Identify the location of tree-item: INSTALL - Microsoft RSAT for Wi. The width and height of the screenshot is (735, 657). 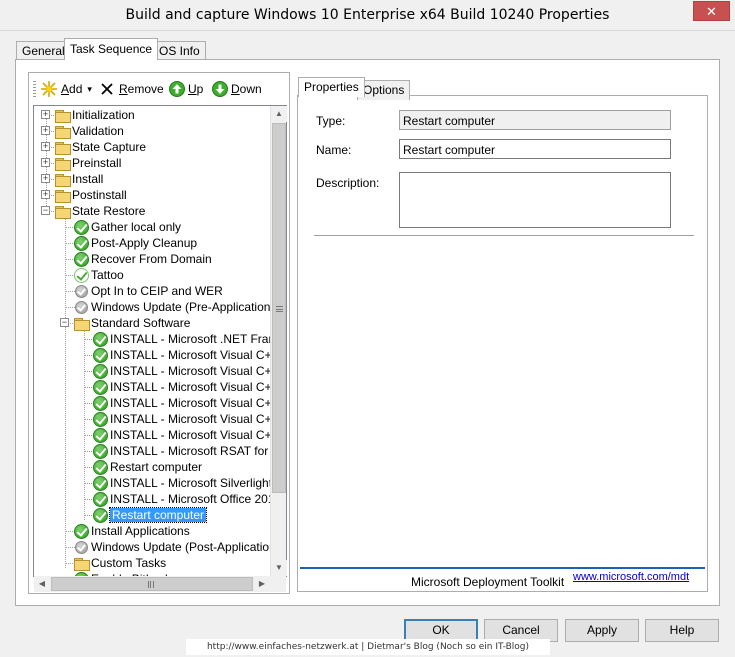
(189, 451).